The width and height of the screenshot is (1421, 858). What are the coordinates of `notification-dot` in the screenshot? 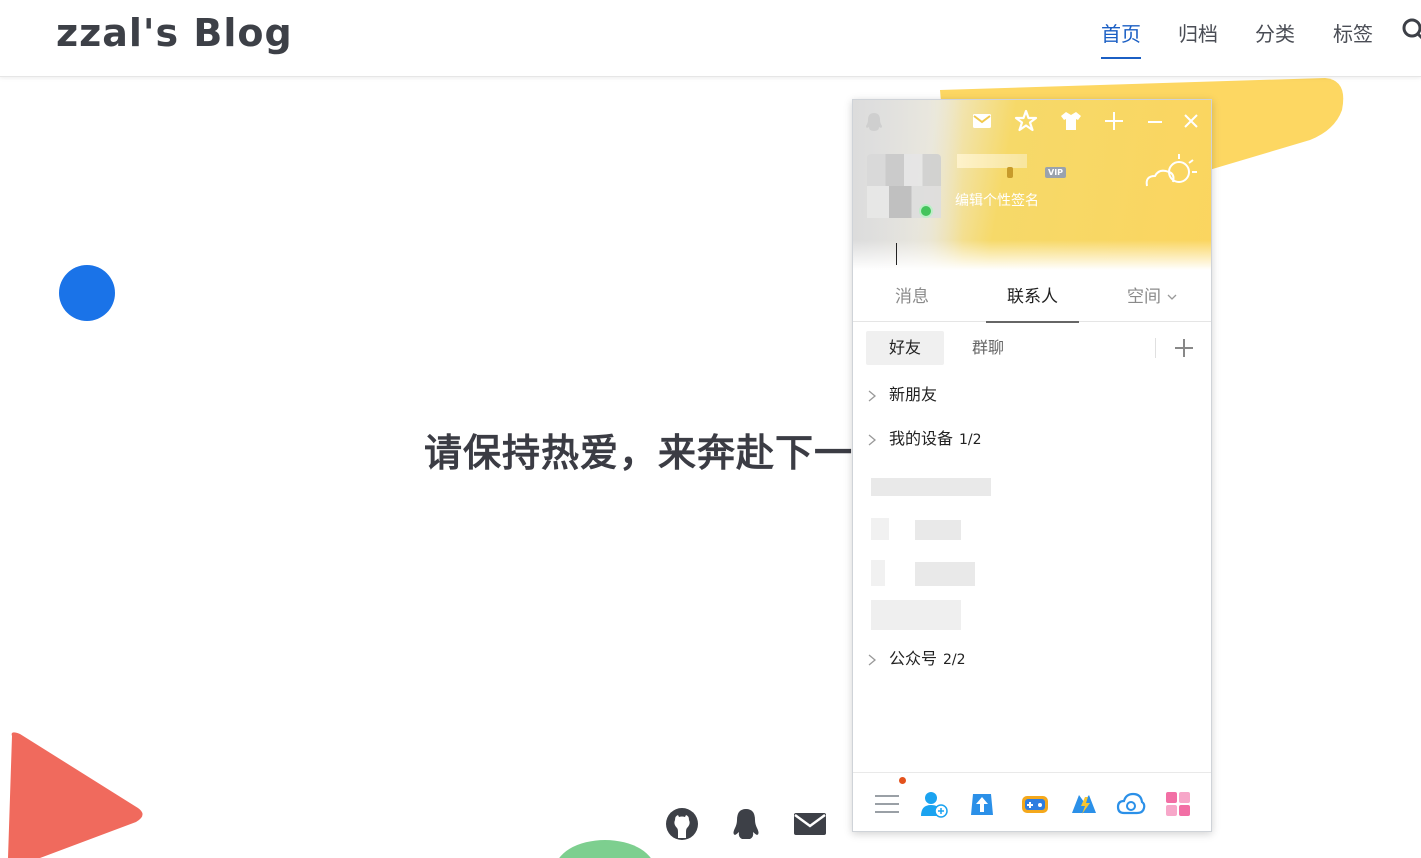 It's located at (902, 780).